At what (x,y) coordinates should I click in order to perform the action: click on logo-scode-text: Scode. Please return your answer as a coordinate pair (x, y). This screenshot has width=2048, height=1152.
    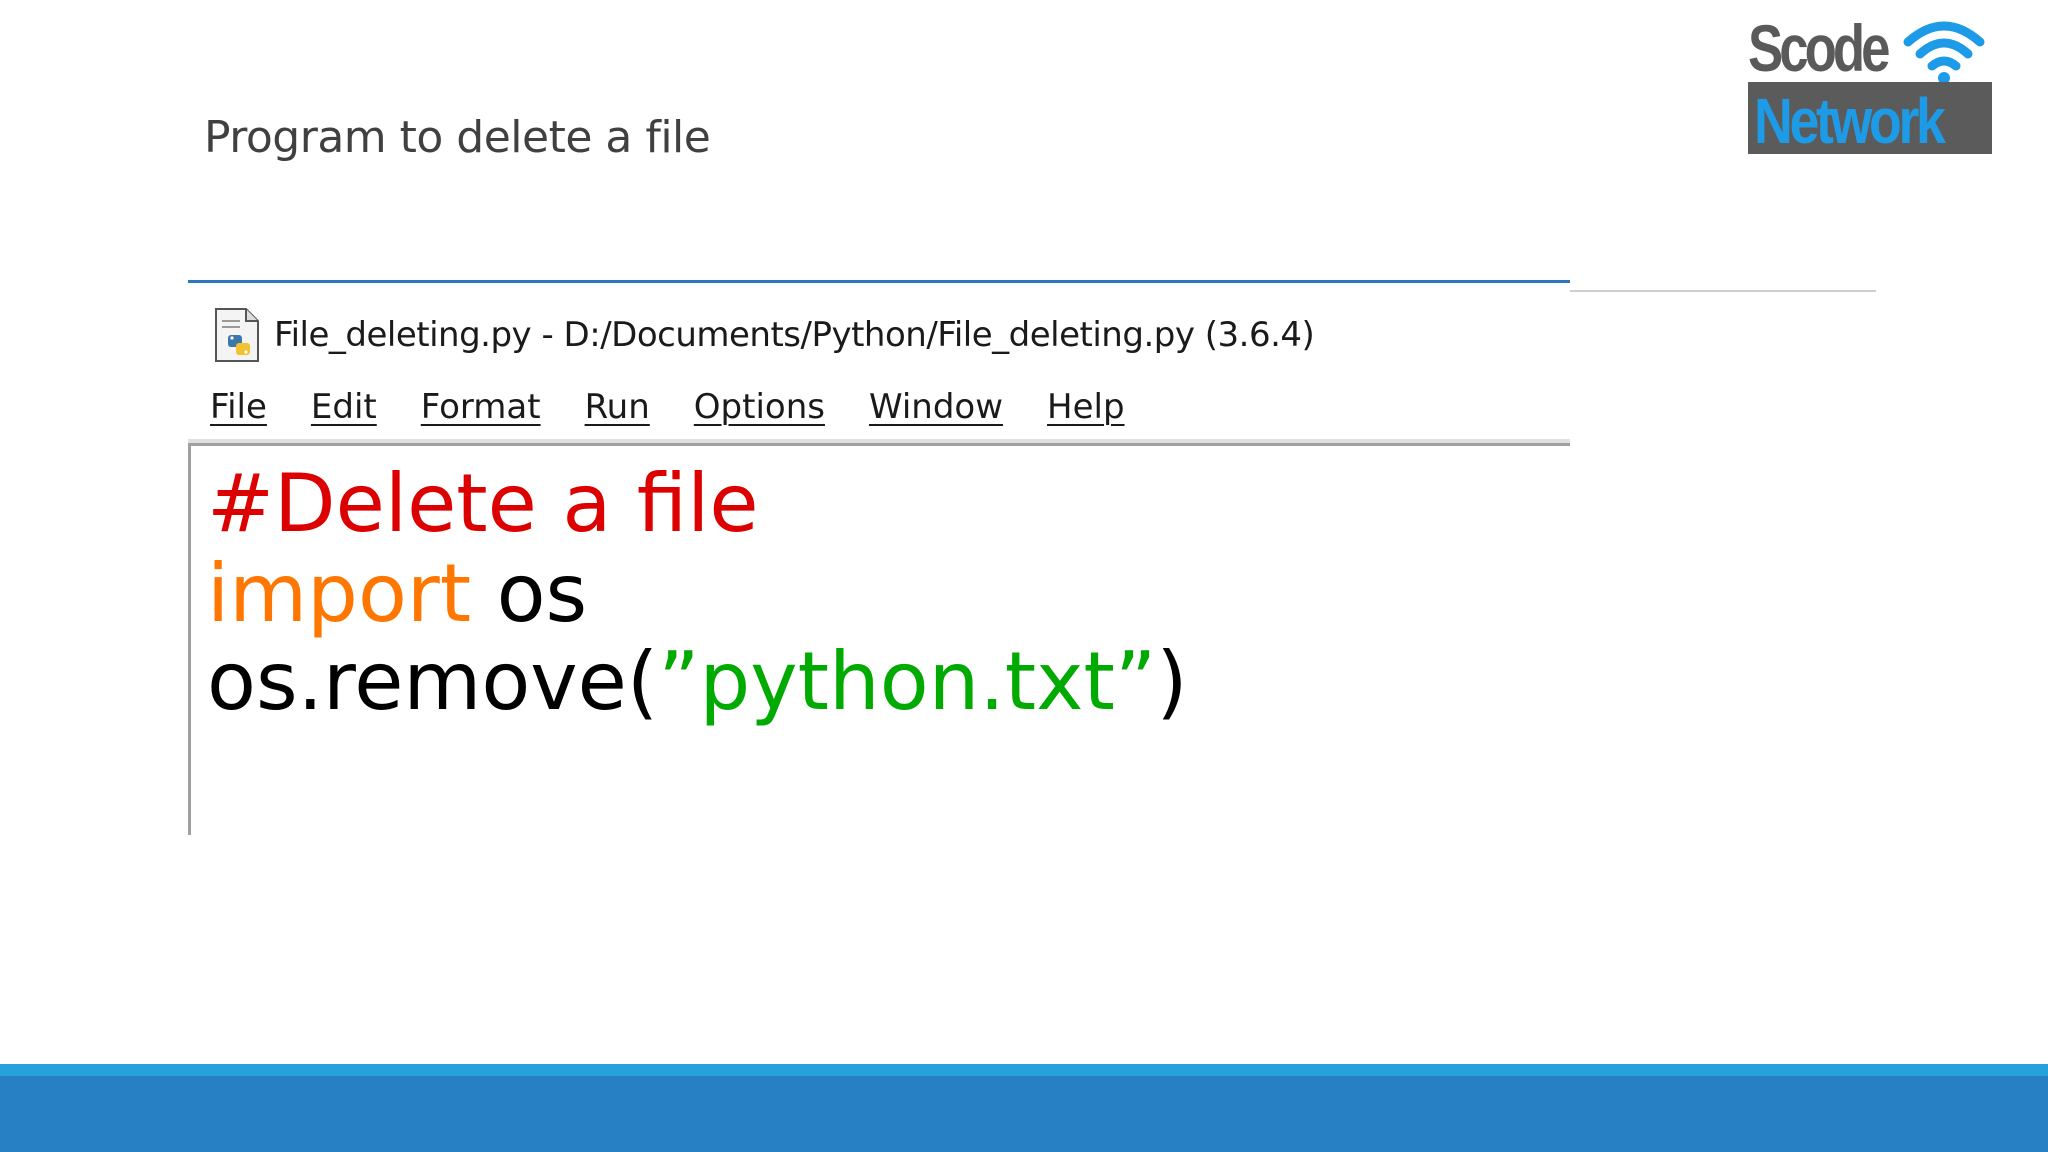
    Looking at the image, I should click on (1819, 48).